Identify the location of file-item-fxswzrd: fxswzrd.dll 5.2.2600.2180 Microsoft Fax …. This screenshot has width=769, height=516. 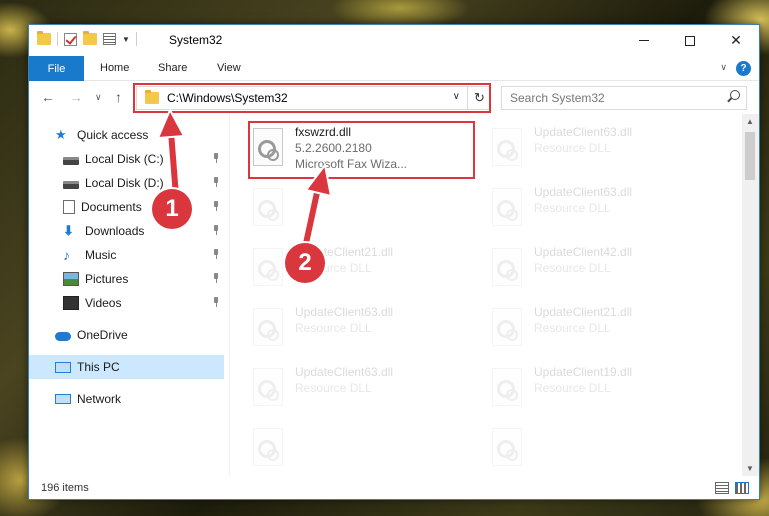
(363, 151).